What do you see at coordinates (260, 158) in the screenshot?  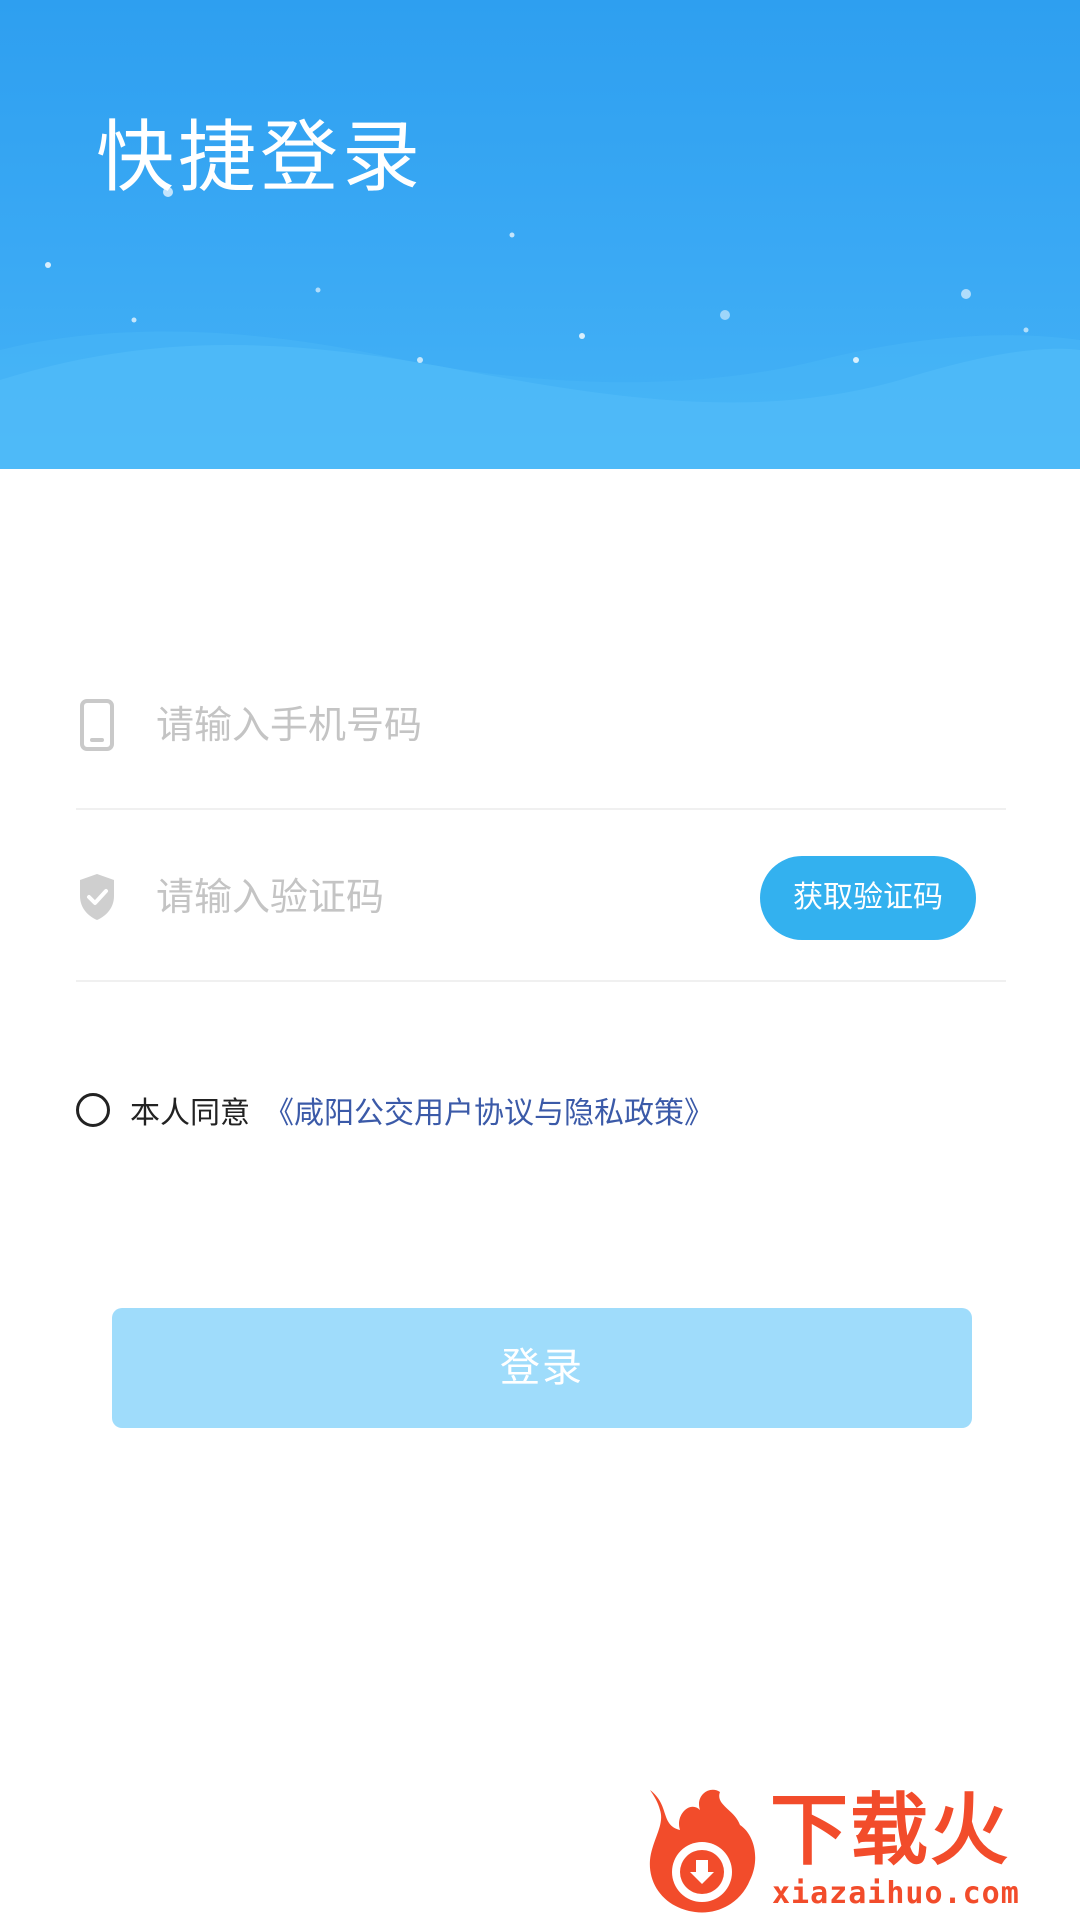 I see `page-title: 快捷登录` at bounding box center [260, 158].